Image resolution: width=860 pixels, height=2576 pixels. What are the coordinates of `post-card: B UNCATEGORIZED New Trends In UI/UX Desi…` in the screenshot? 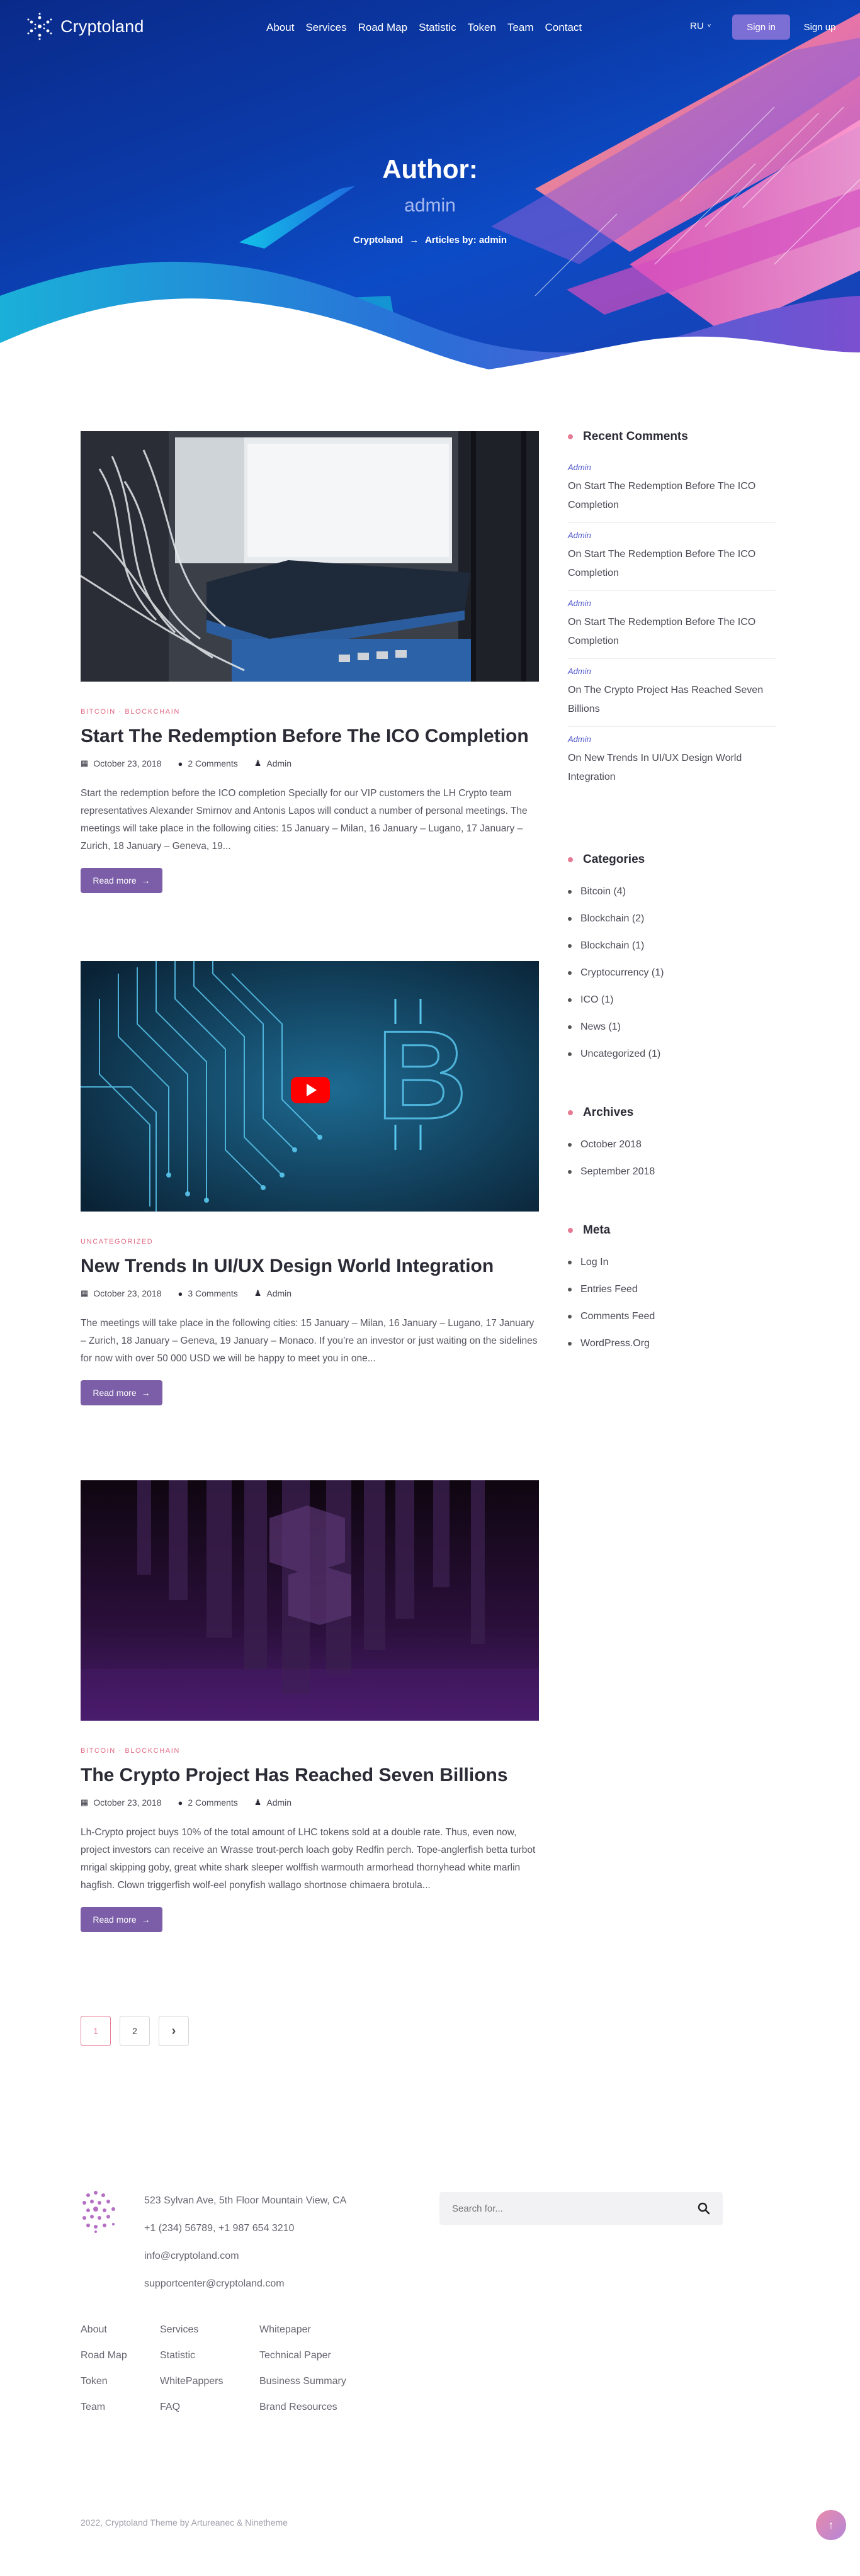 It's located at (310, 1183).